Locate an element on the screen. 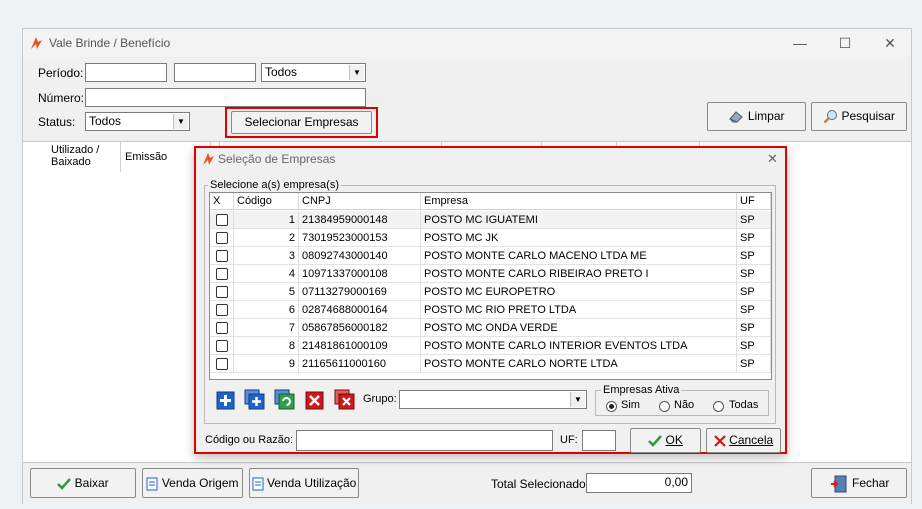 The image size is (922, 509). radio-nao is located at coordinates (664, 406).